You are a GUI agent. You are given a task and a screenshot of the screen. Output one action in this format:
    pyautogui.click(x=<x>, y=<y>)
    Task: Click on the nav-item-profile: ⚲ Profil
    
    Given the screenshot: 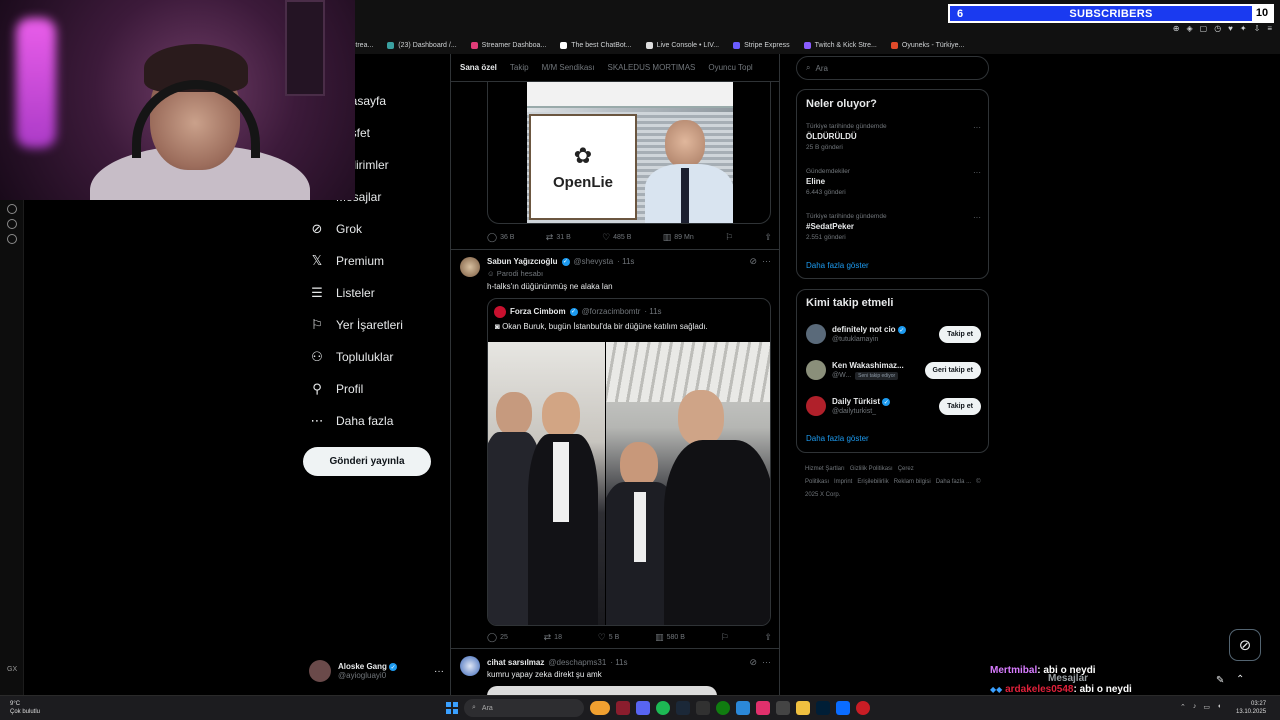 What is the action you would take?
    pyautogui.click(x=336, y=389)
    